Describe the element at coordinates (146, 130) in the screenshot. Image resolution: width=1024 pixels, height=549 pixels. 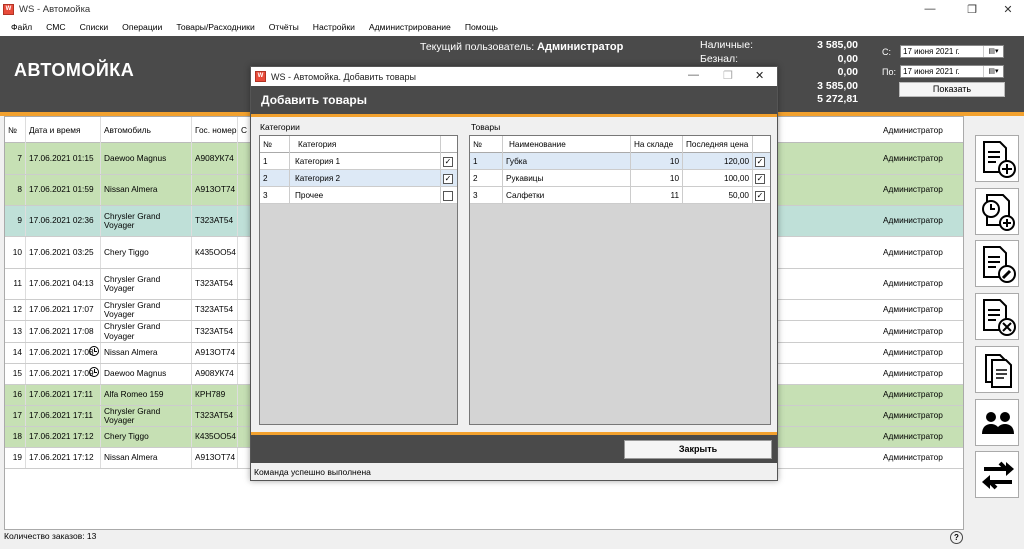
I see `col-car: Автомобиль` at that location.